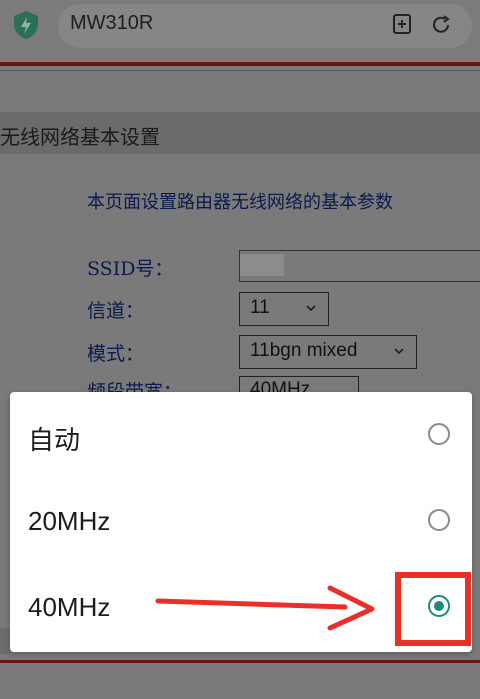 This screenshot has height=699, width=480. Describe the element at coordinates (26, 25) in the screenshot. I see `shield-icon` at that location.